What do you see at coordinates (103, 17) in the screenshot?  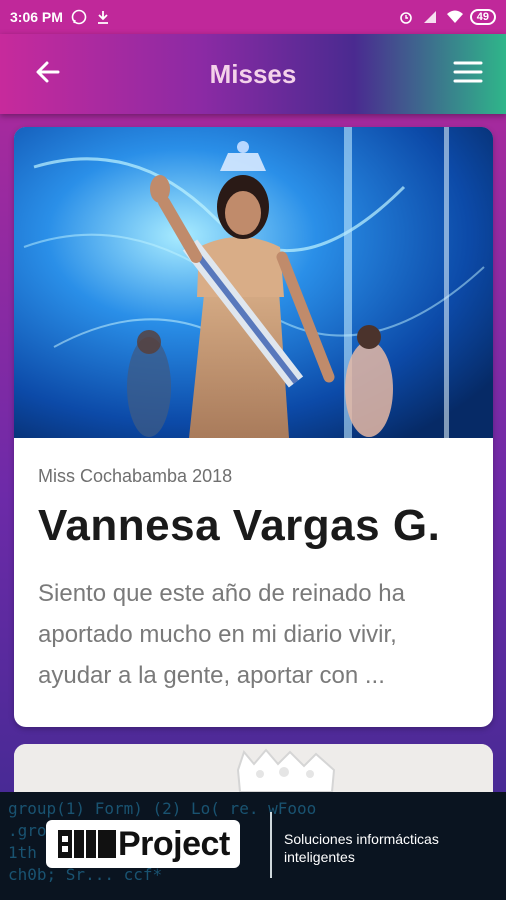 I see `download-icon` at bounding box center [103, 17].